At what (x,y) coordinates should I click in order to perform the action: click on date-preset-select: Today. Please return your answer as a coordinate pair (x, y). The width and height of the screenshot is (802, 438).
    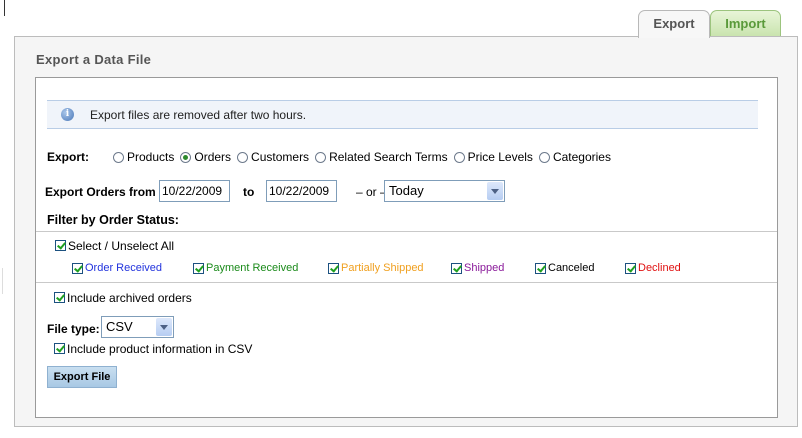
    Looking at the image, I should click on (444, 191).